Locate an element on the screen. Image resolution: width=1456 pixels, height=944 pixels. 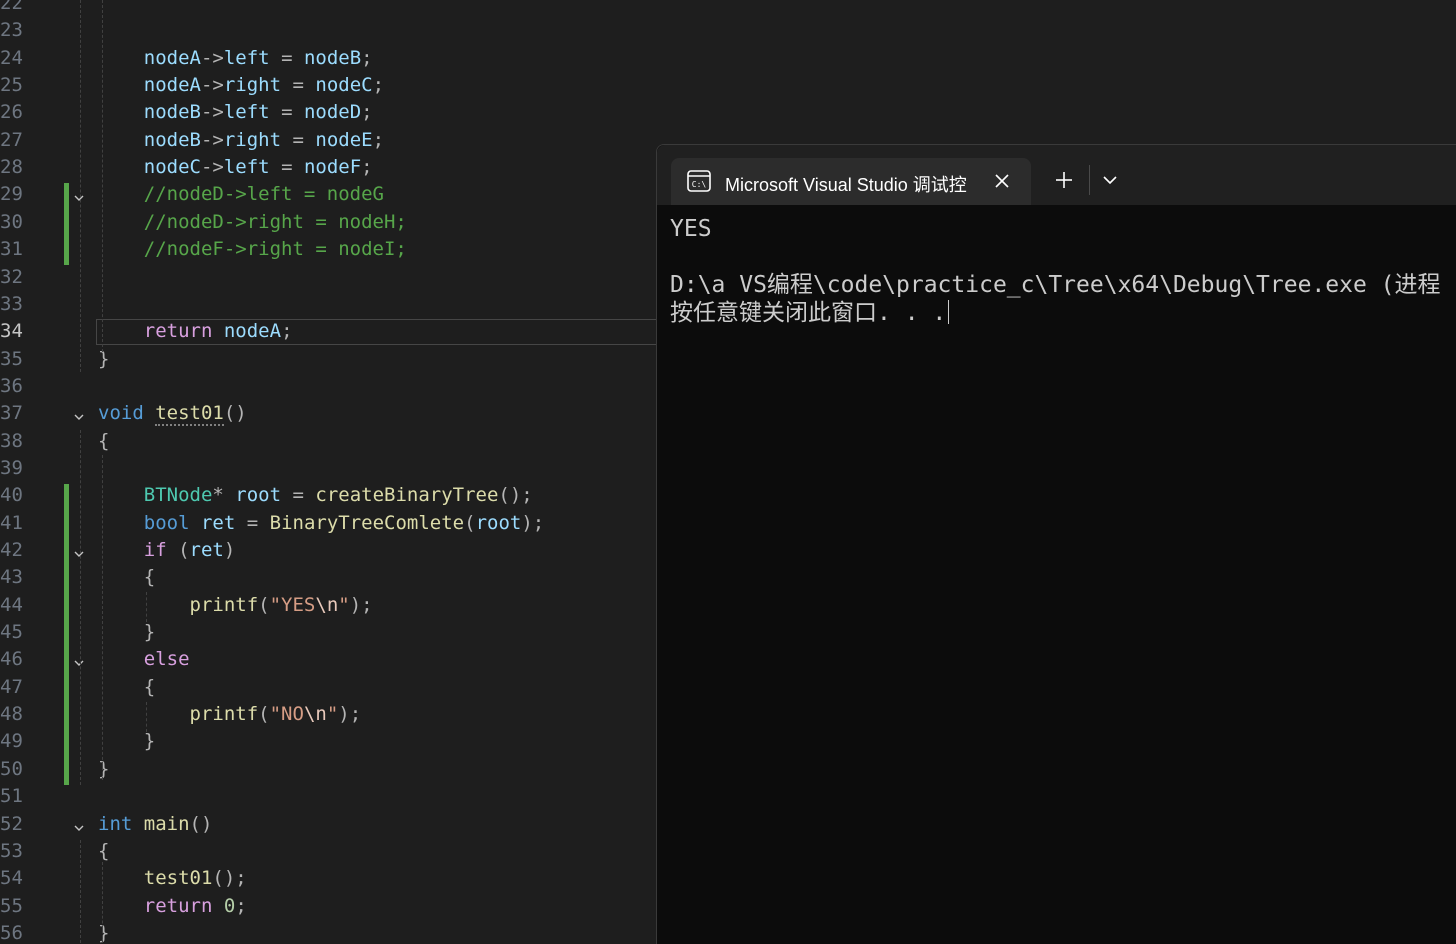
code-text: return 0; is located at coordinates (172, 906).